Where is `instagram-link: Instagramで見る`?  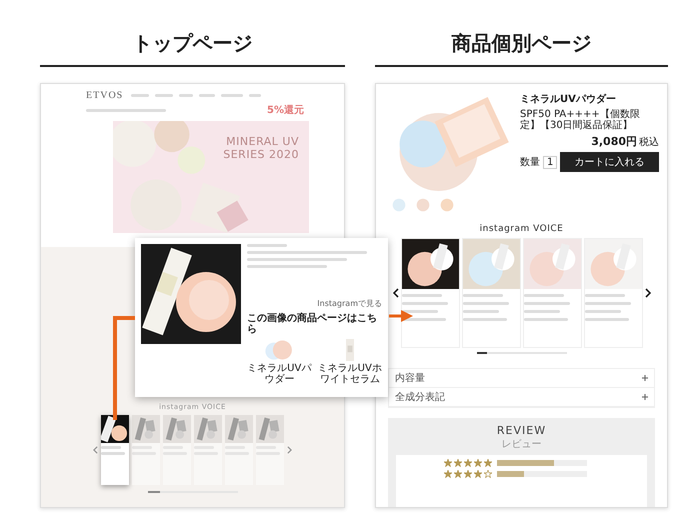
instagram-link: Instagramで見る is located at coordinates (349, 303).